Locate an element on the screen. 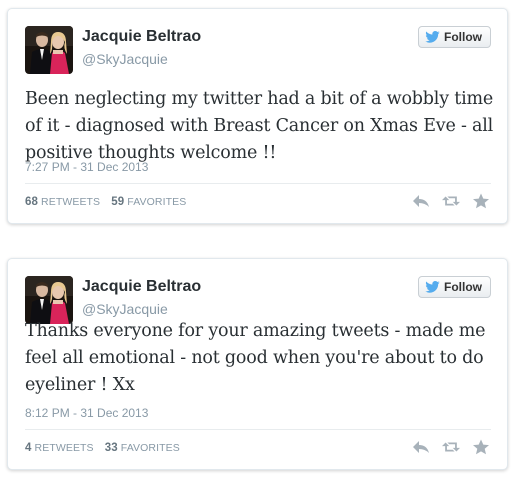  tweet-timestamp: 8:12 PM - 31 Dec 2013 is located at coordinates (86, 413).